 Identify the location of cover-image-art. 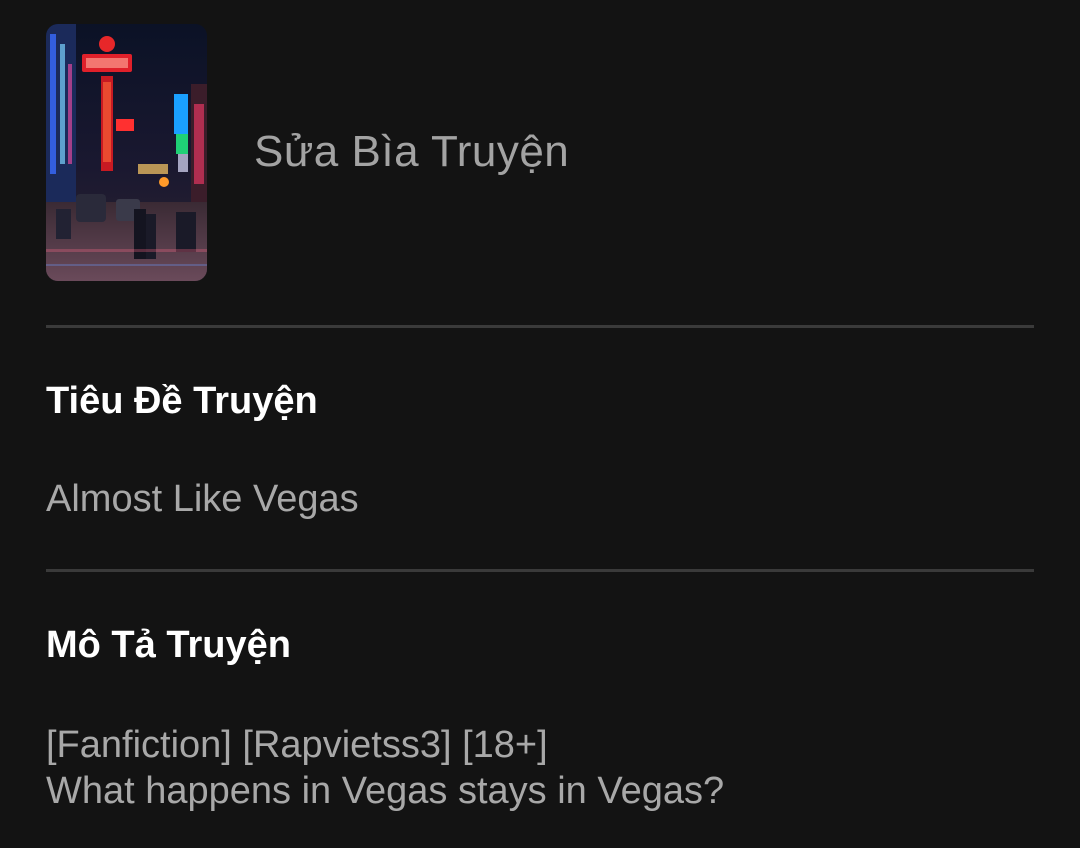
(126, 152).